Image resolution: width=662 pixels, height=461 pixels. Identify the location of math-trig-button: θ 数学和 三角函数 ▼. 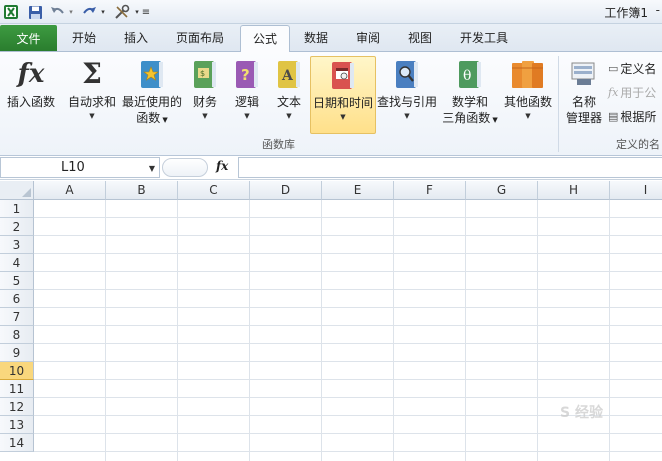
(470, 92).